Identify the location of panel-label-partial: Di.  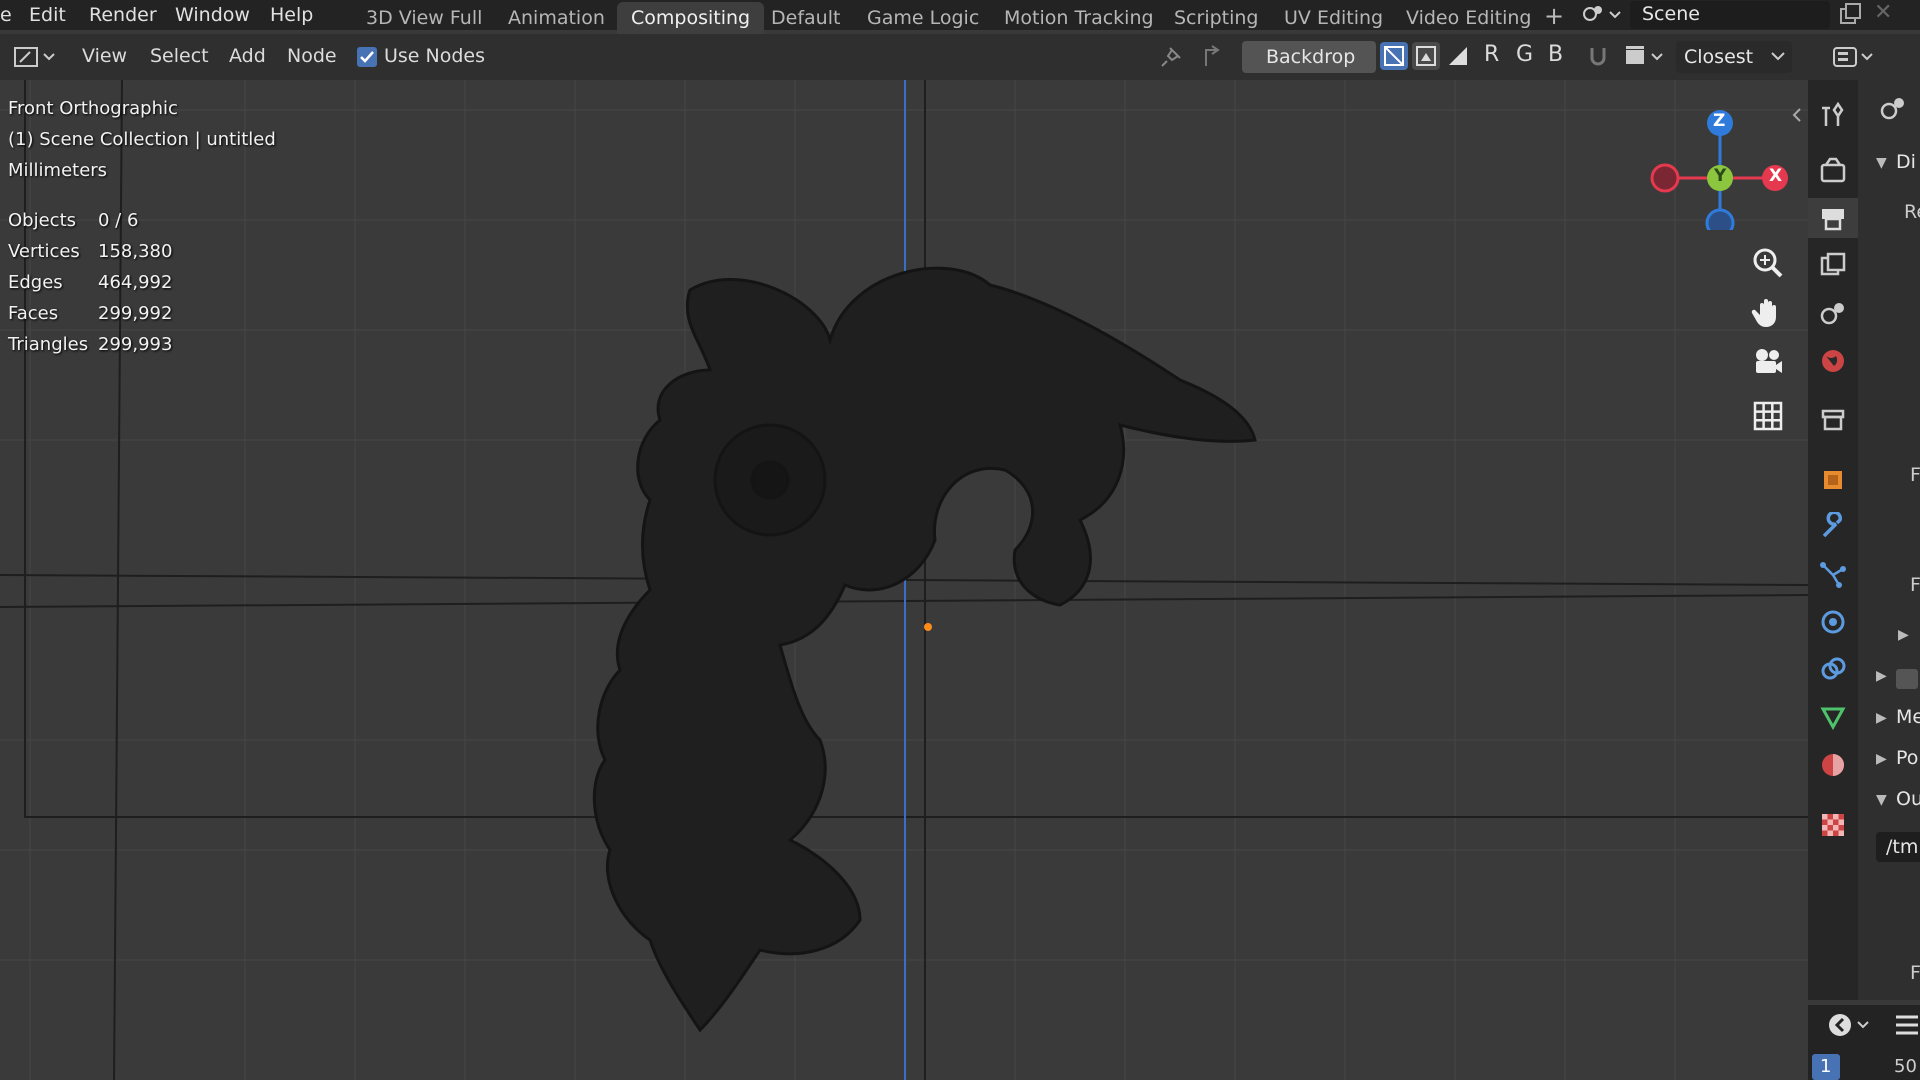
(1906, 162).